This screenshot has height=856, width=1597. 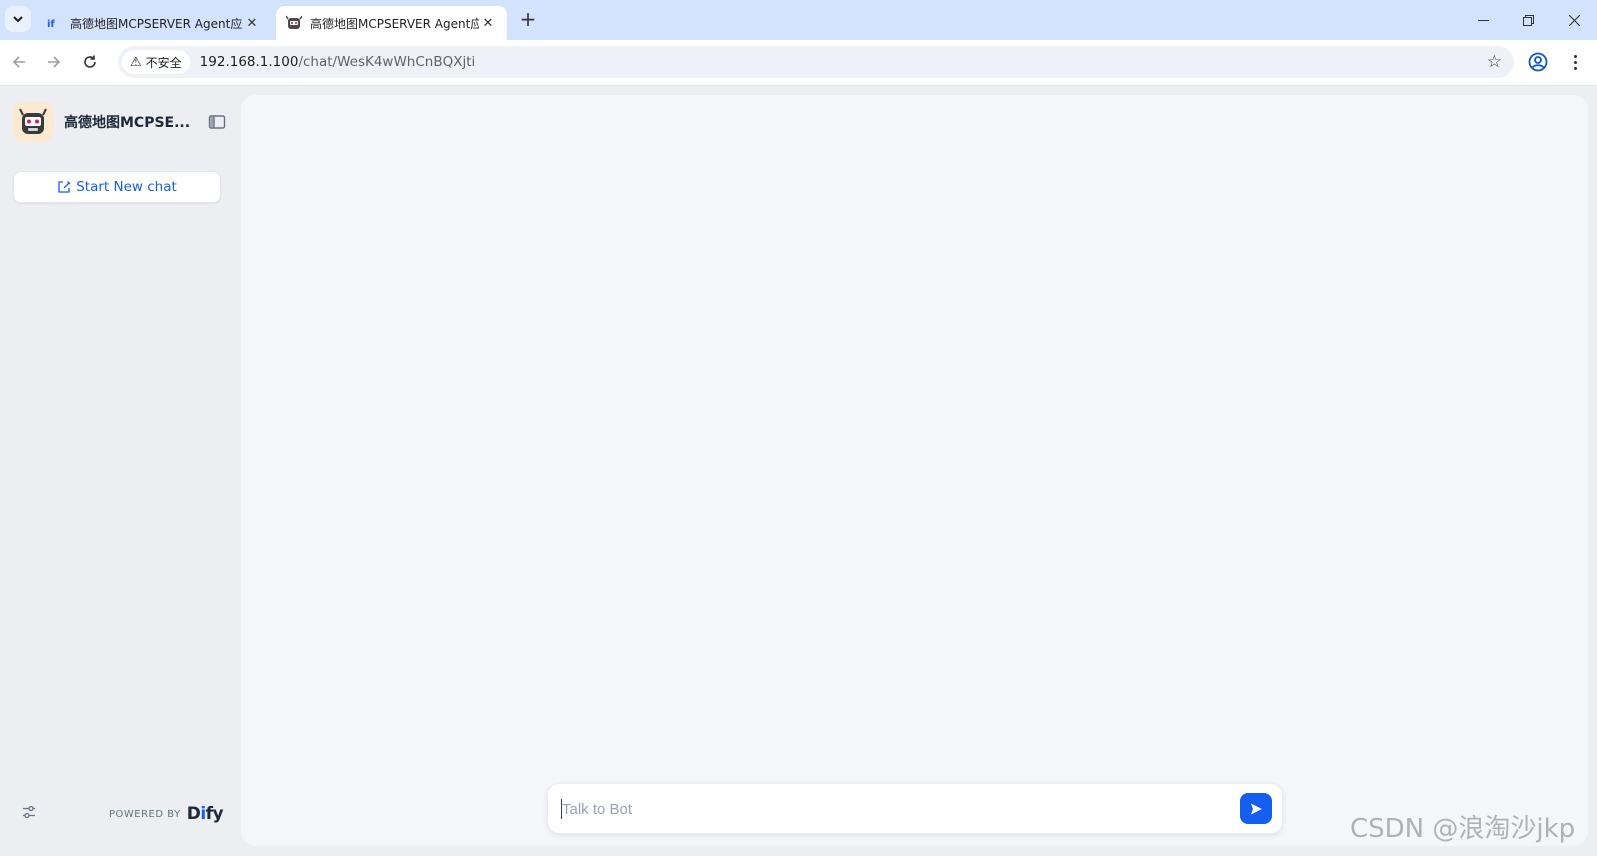 I want to click on send-icon, so click(x=1256, y=808).